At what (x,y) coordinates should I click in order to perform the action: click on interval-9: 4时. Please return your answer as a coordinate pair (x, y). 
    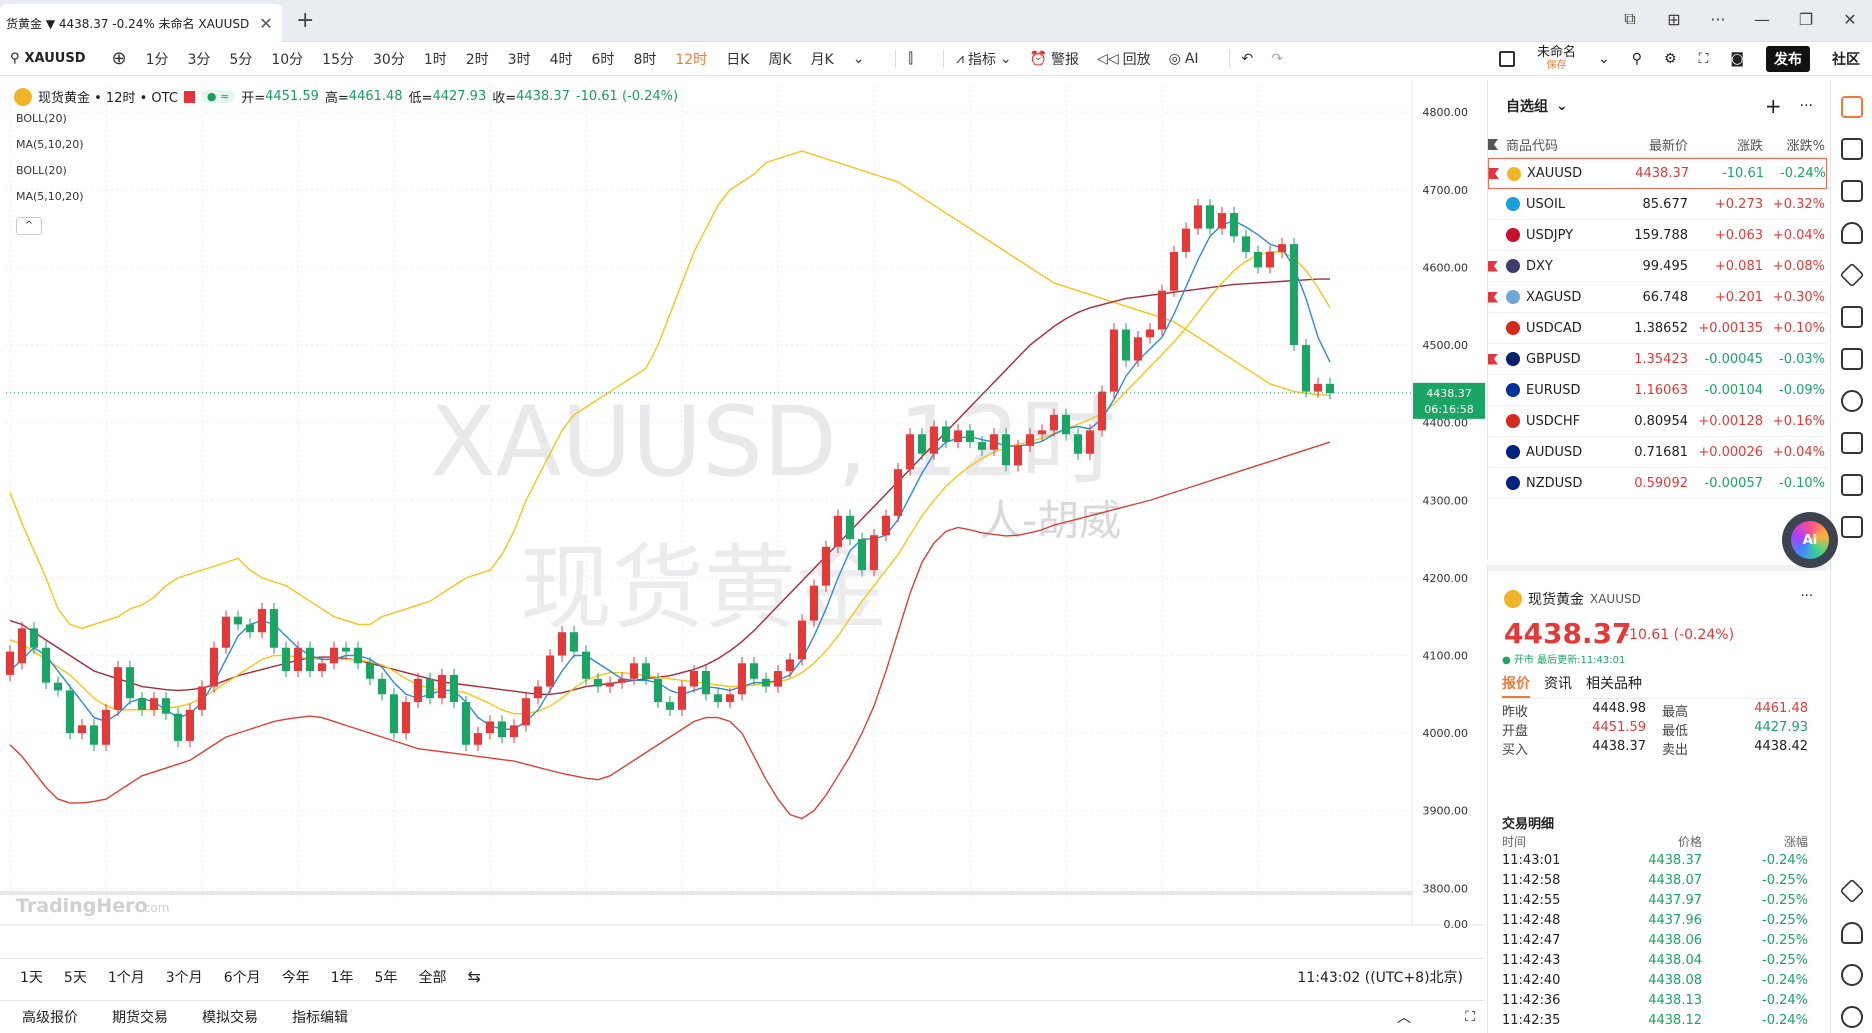
    Looking at the image, I should click on (561, 59).